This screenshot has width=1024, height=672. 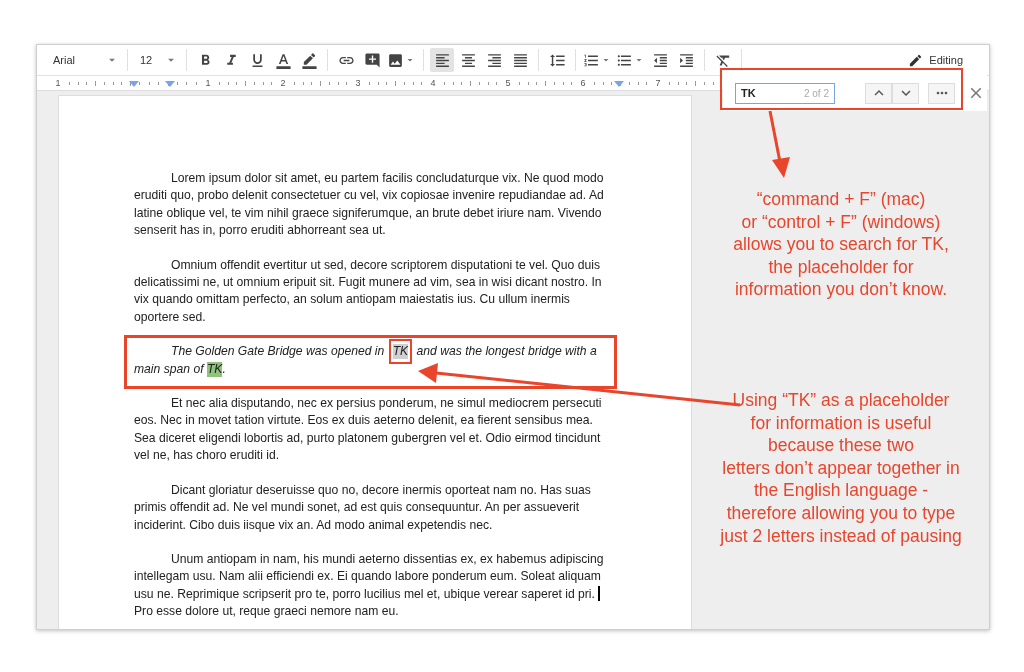 I want to click on add-comment-icon, so click(x=372, y=60).